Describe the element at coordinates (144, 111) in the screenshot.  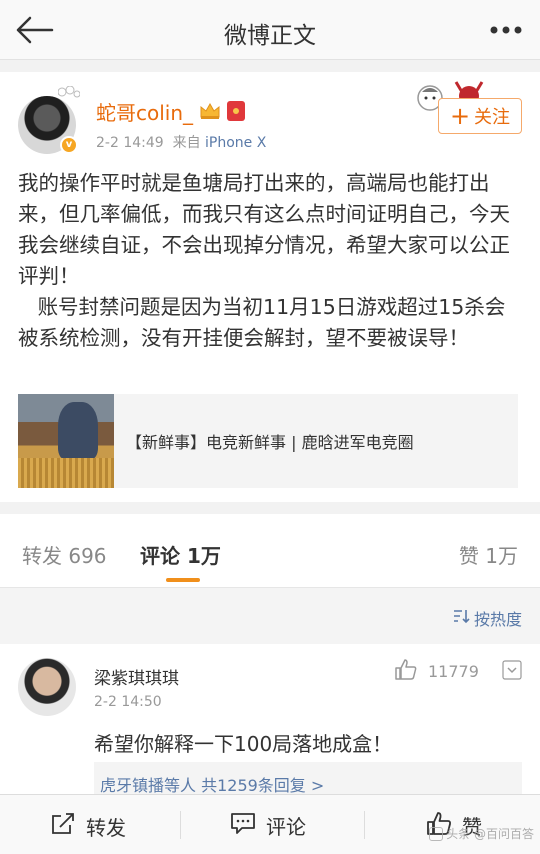
I see `author-name: 蛇哥colin_` at that location.